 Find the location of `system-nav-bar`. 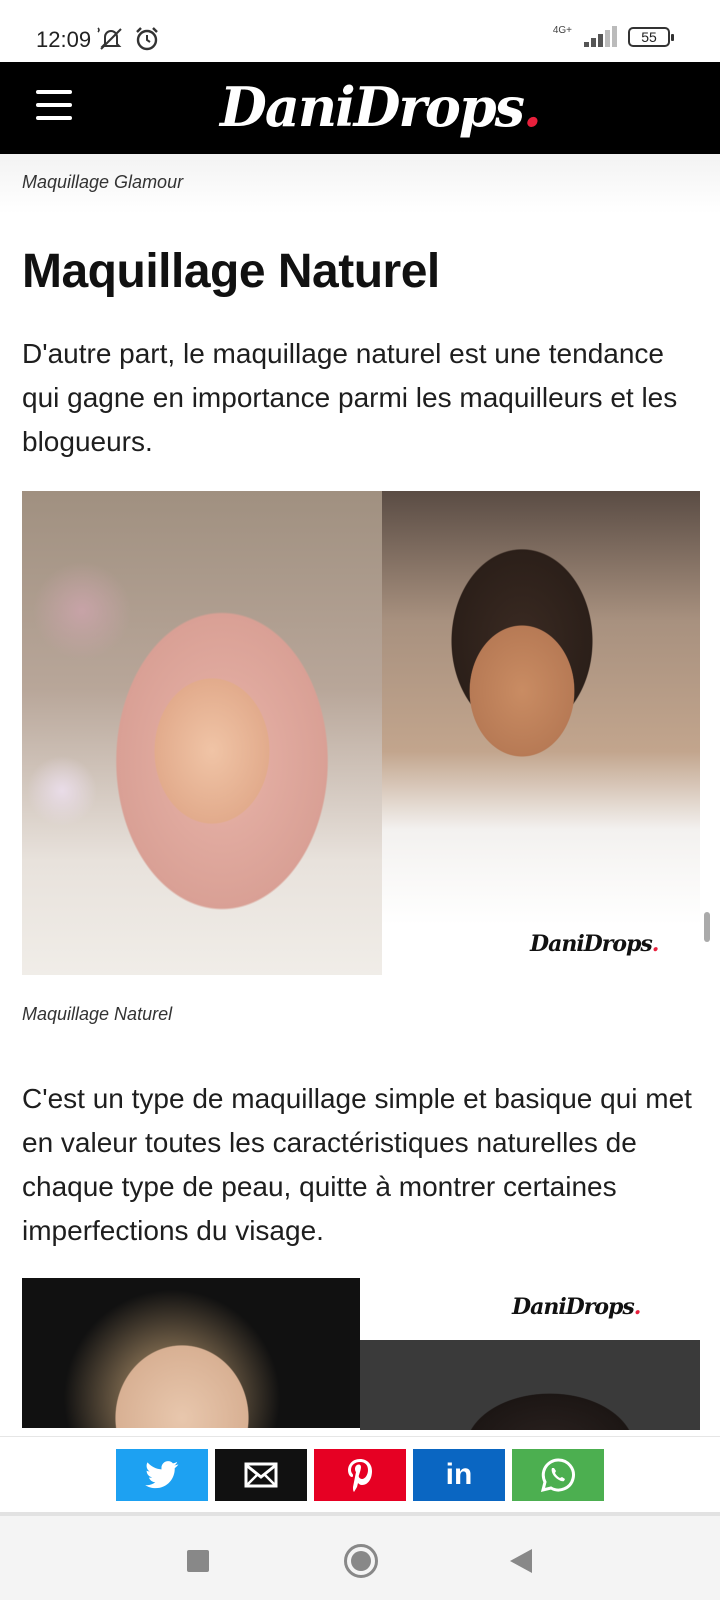

system-nav-bar is located at coordinates (360, 1556).